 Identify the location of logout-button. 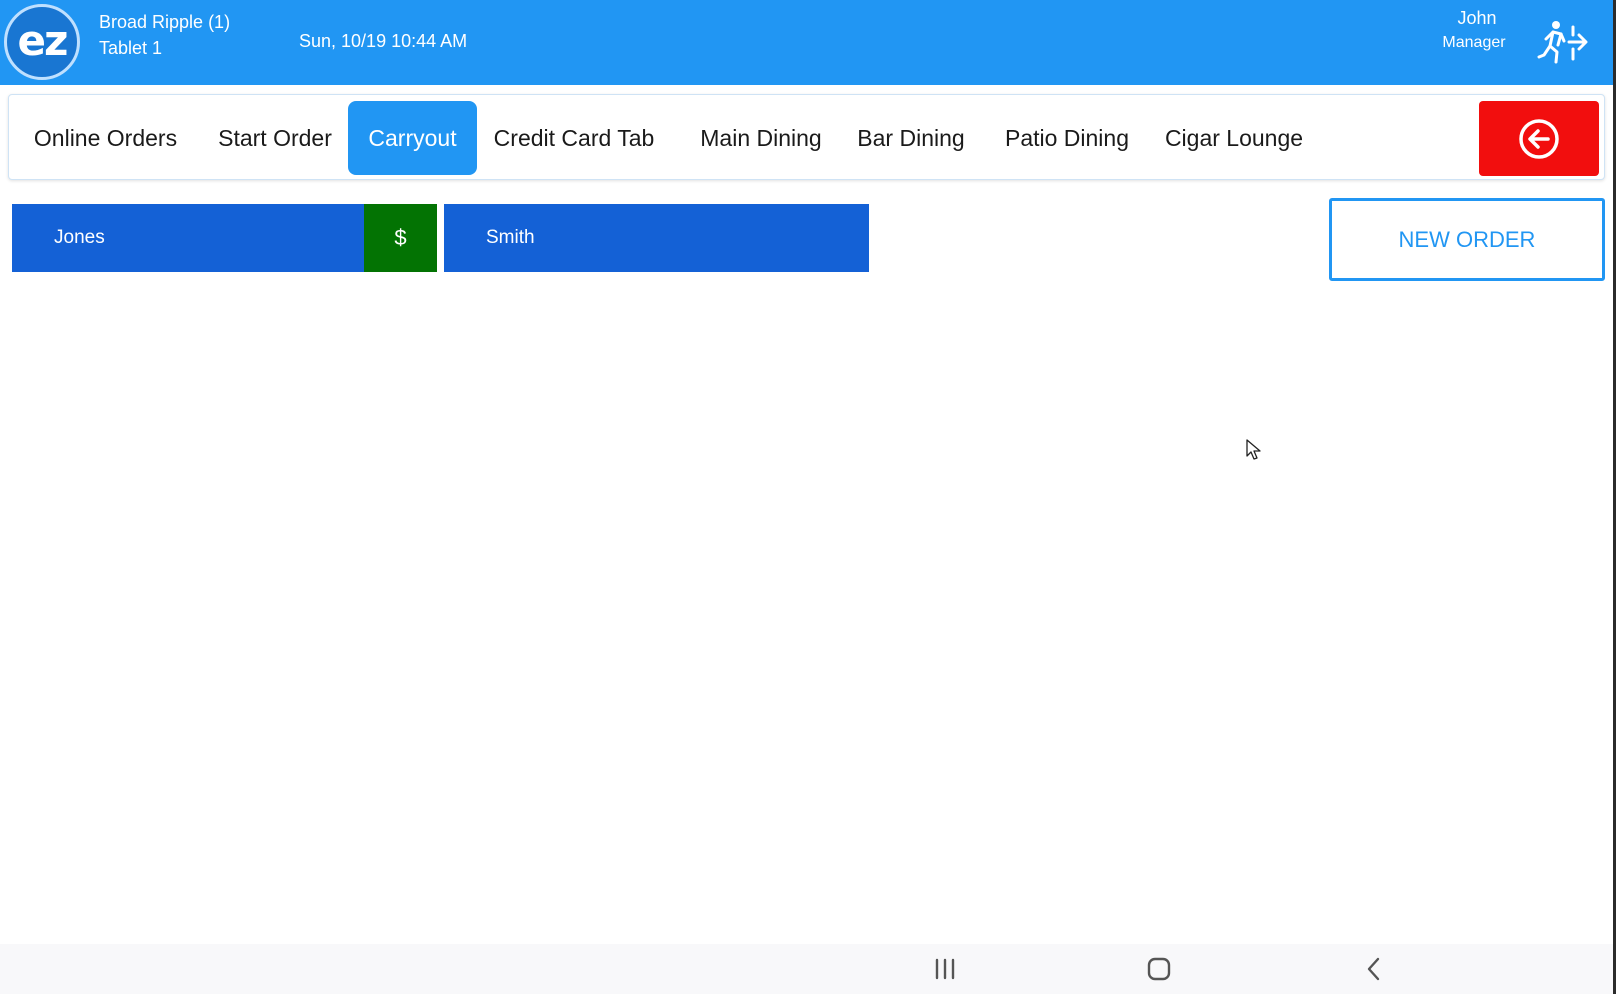
(1562, 42).